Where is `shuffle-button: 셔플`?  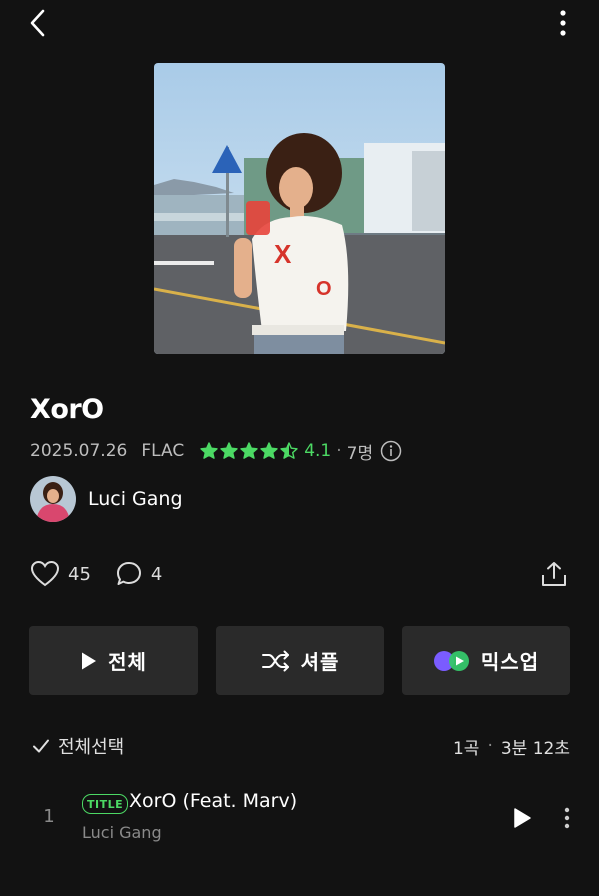 shuffle-button: 셔플 is located at coordinates (300, 660).